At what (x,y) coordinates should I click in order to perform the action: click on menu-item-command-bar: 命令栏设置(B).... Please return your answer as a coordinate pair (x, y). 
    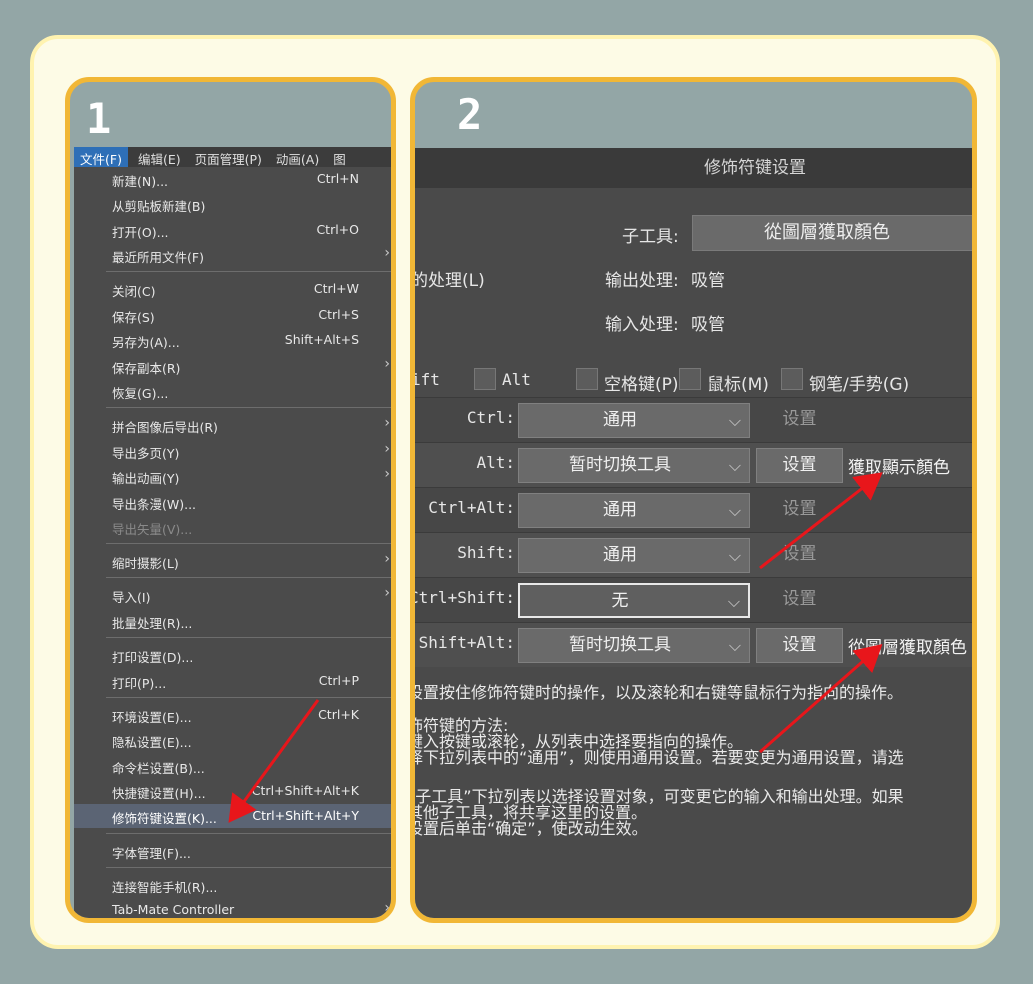
    Looking at the image, I should click on (232, 766).